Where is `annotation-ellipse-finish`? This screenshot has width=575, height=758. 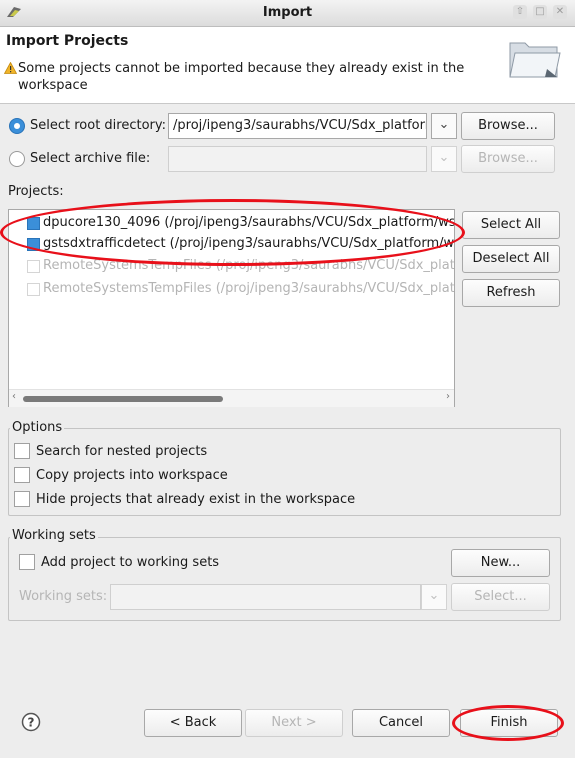
annotation-ellipse-finish is located at coordinates (508, 723).